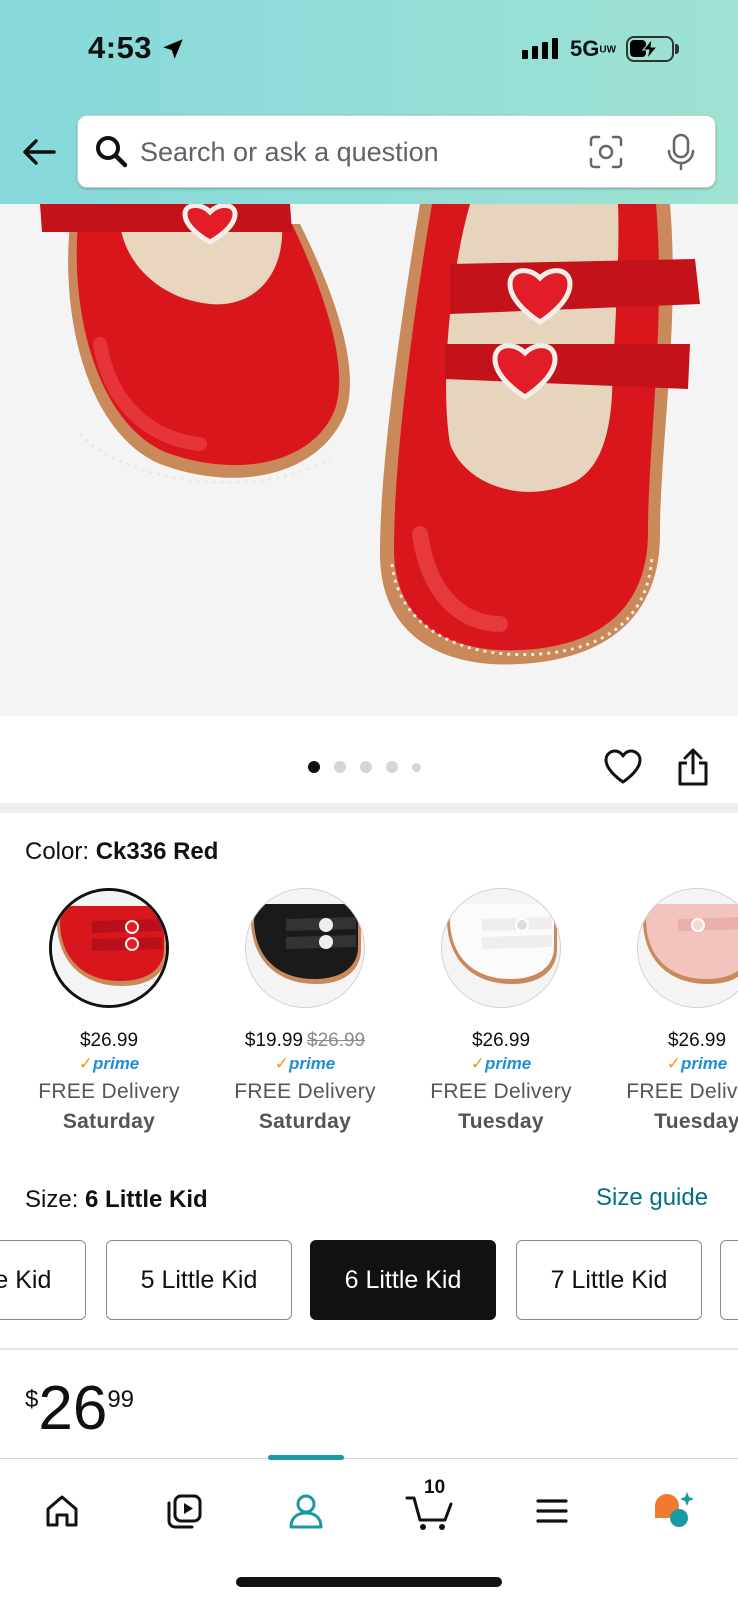 This screenshot has width=738, height=1600. What do you see at coordinates (652, 1198) in the screenshot?
I see `size-guide-link: Size guide` at bounding box center [652, 1198].